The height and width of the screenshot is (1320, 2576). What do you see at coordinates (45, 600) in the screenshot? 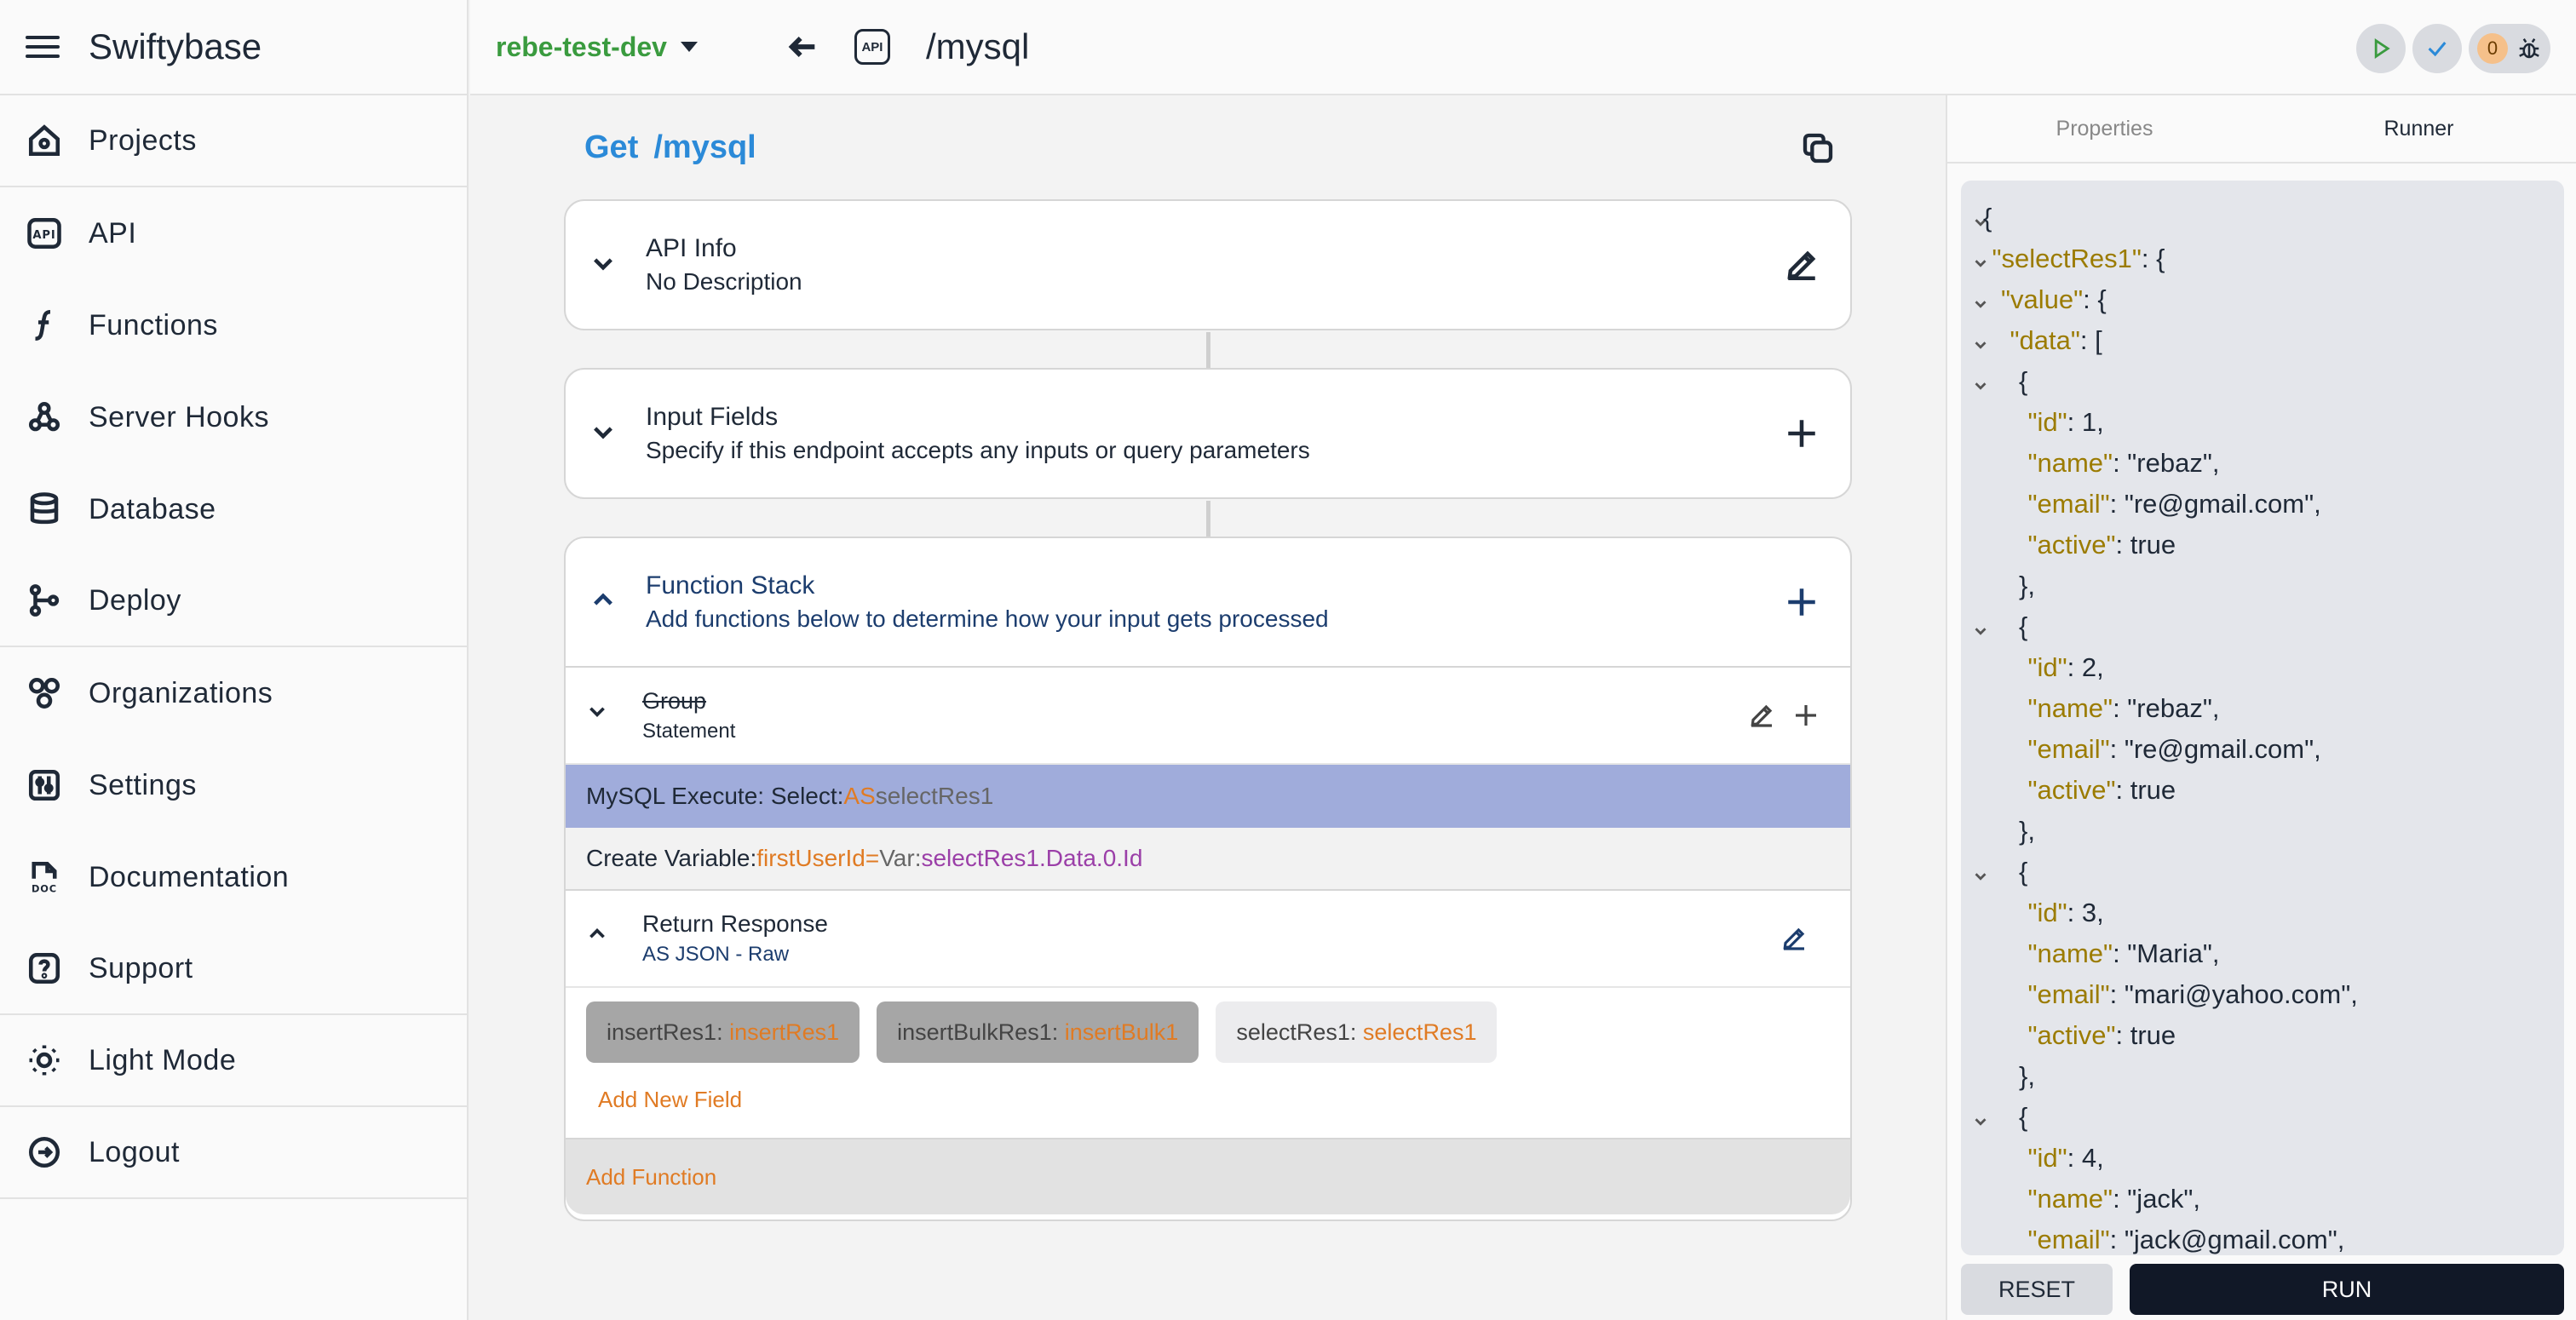
I see `git-branch-icon` at bounding box center [45, 600].